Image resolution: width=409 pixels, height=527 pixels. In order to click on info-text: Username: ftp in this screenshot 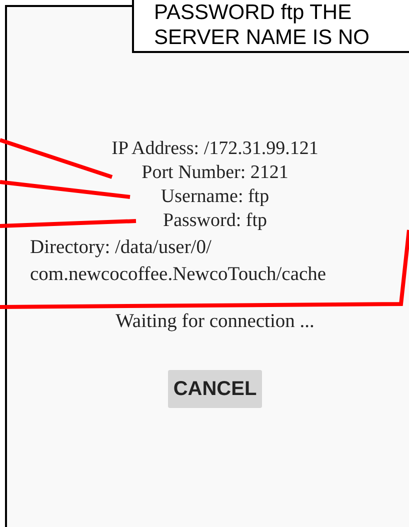, I will do `click(215, 197)`.